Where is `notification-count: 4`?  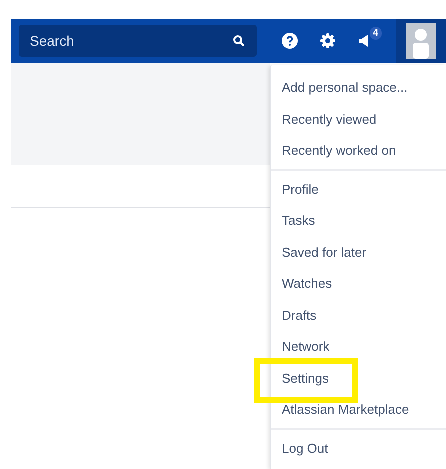 notification-count: 4 is located at coordinates (376, 33).